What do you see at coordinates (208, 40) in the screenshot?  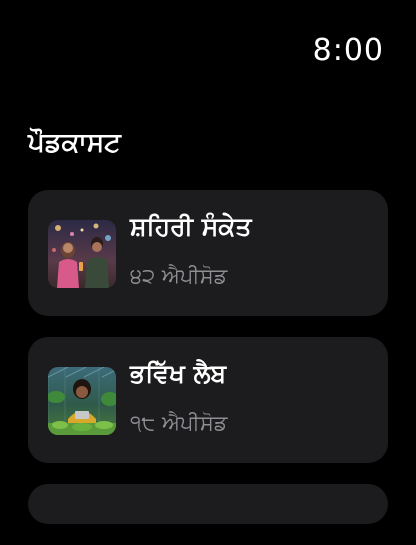 I see `status-bar: 8:00` at bounding box center [208, 40].